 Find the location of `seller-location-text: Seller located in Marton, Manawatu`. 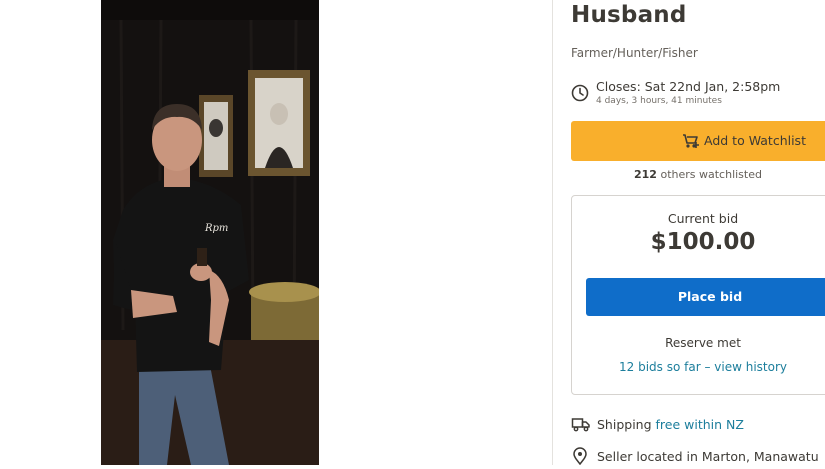

seller-location-text: Seller located in Marton, Manawatu is located at coordinates (708, 456).